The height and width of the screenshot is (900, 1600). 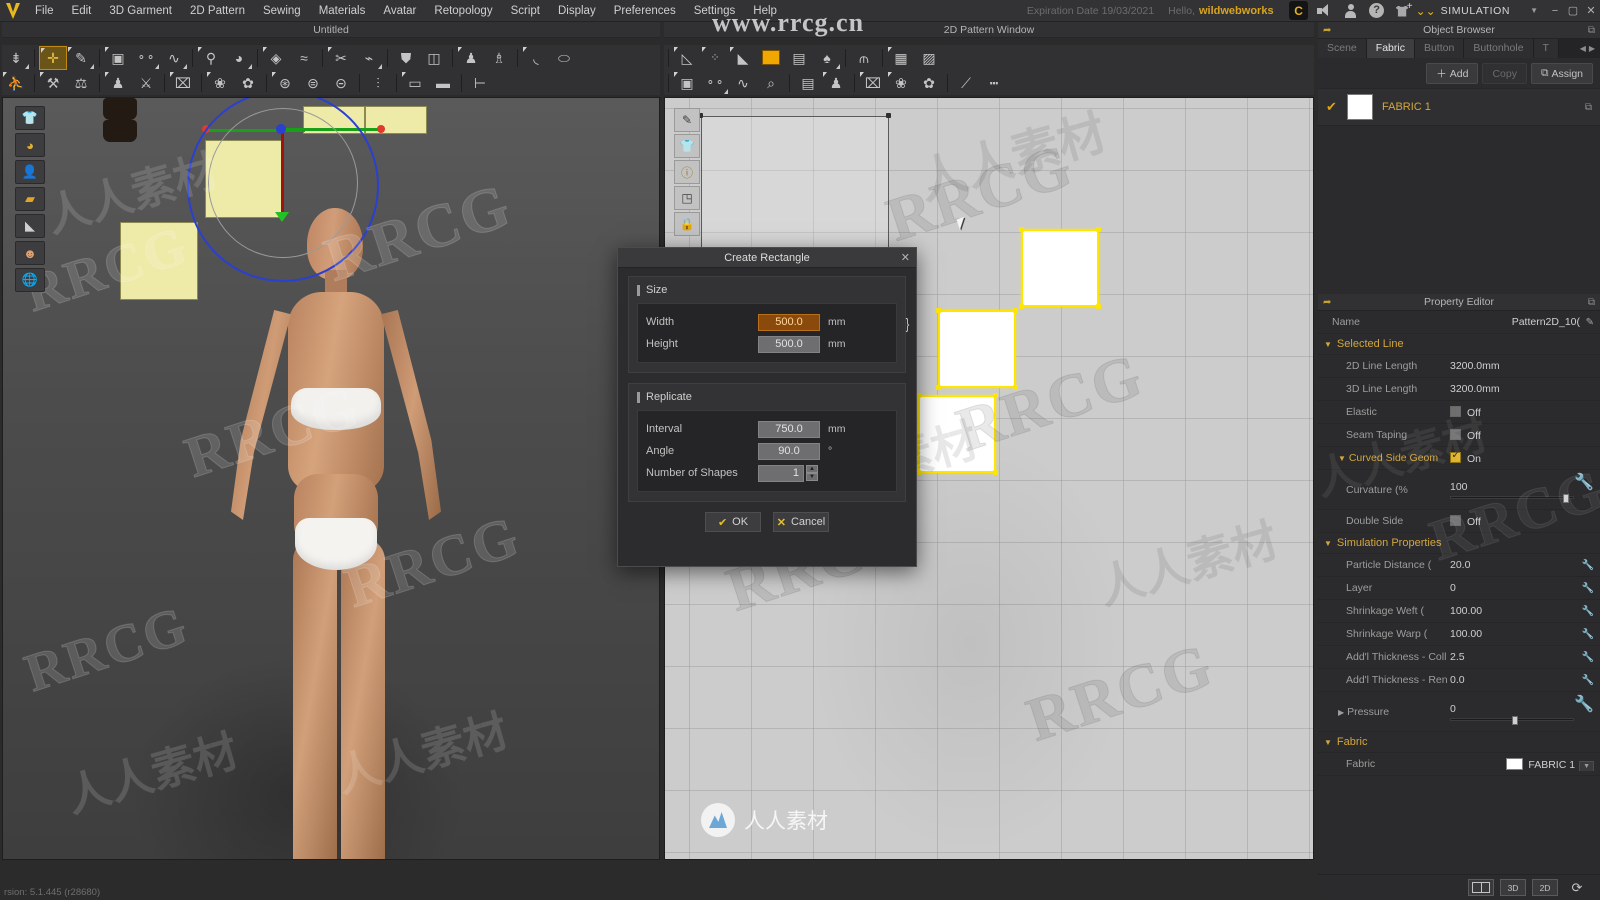 What do you see at coordinates (1522, 435) in the screenshot?
I see `value-seam-taping-wrap: Off` at bounding box center [1522, 435].